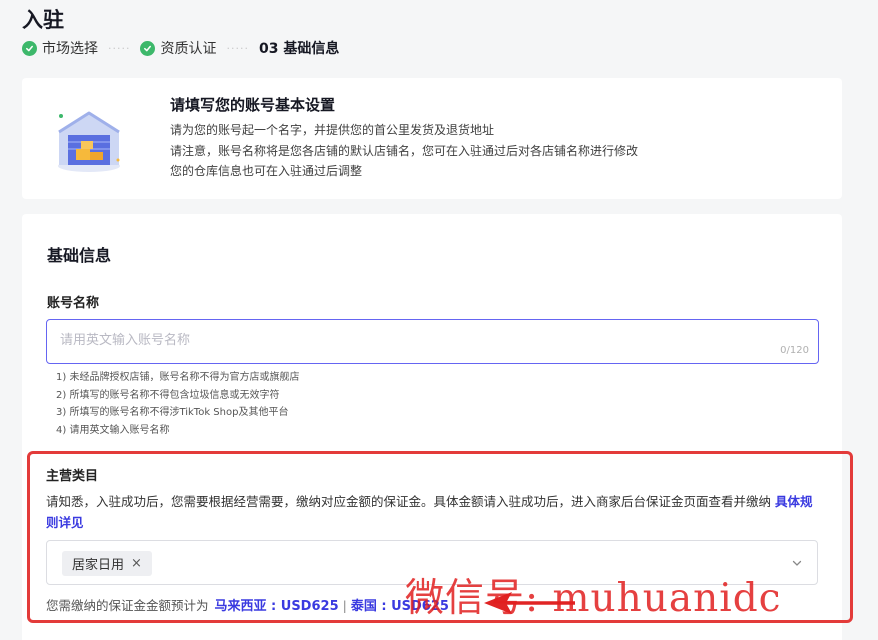 This screenshot has height=640, width=878. What do you see at coordinates (188, 49) in the screenshot?
I see `step-label: 资质认证` at bounding box center [188, 49].